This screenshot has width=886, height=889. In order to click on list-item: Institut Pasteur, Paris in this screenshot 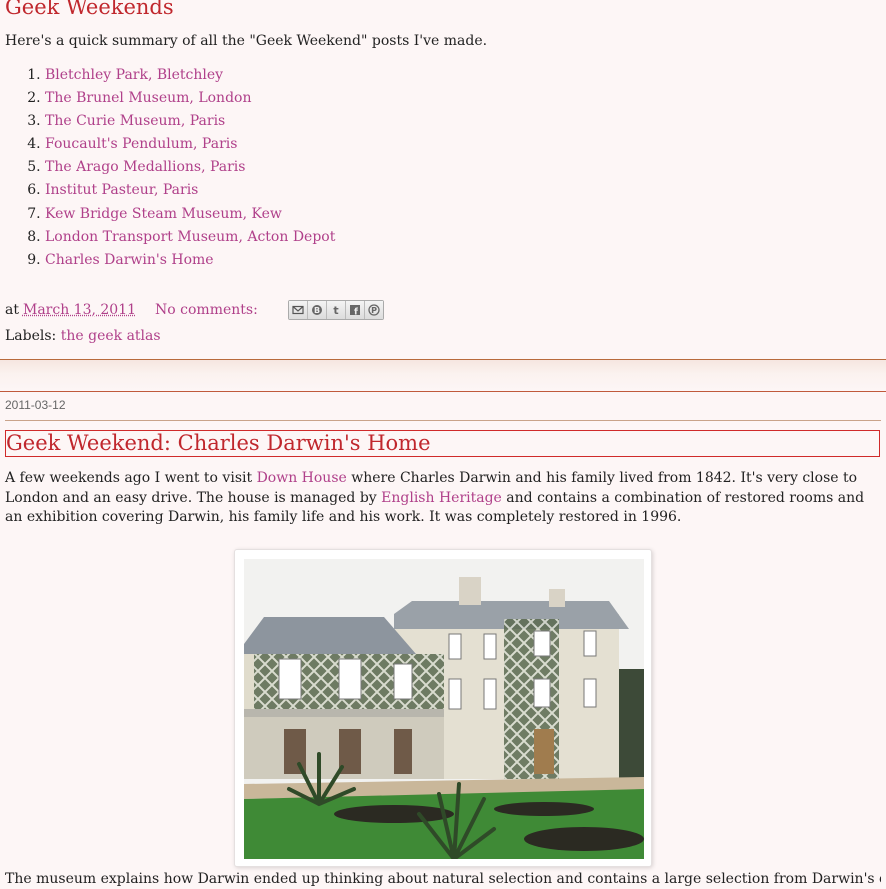, I will do `click(190, 192)`.